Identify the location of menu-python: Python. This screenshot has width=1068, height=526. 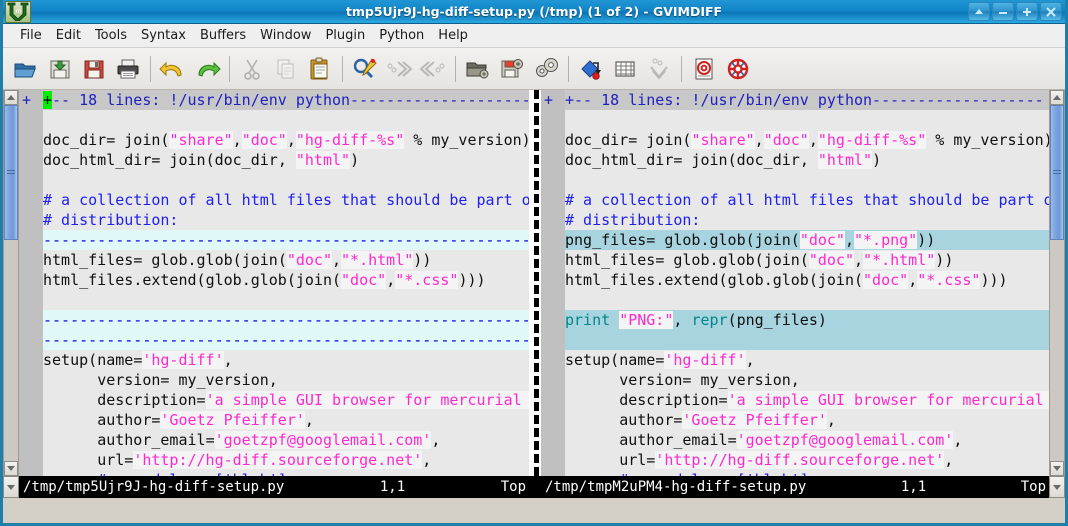
(401, 35).